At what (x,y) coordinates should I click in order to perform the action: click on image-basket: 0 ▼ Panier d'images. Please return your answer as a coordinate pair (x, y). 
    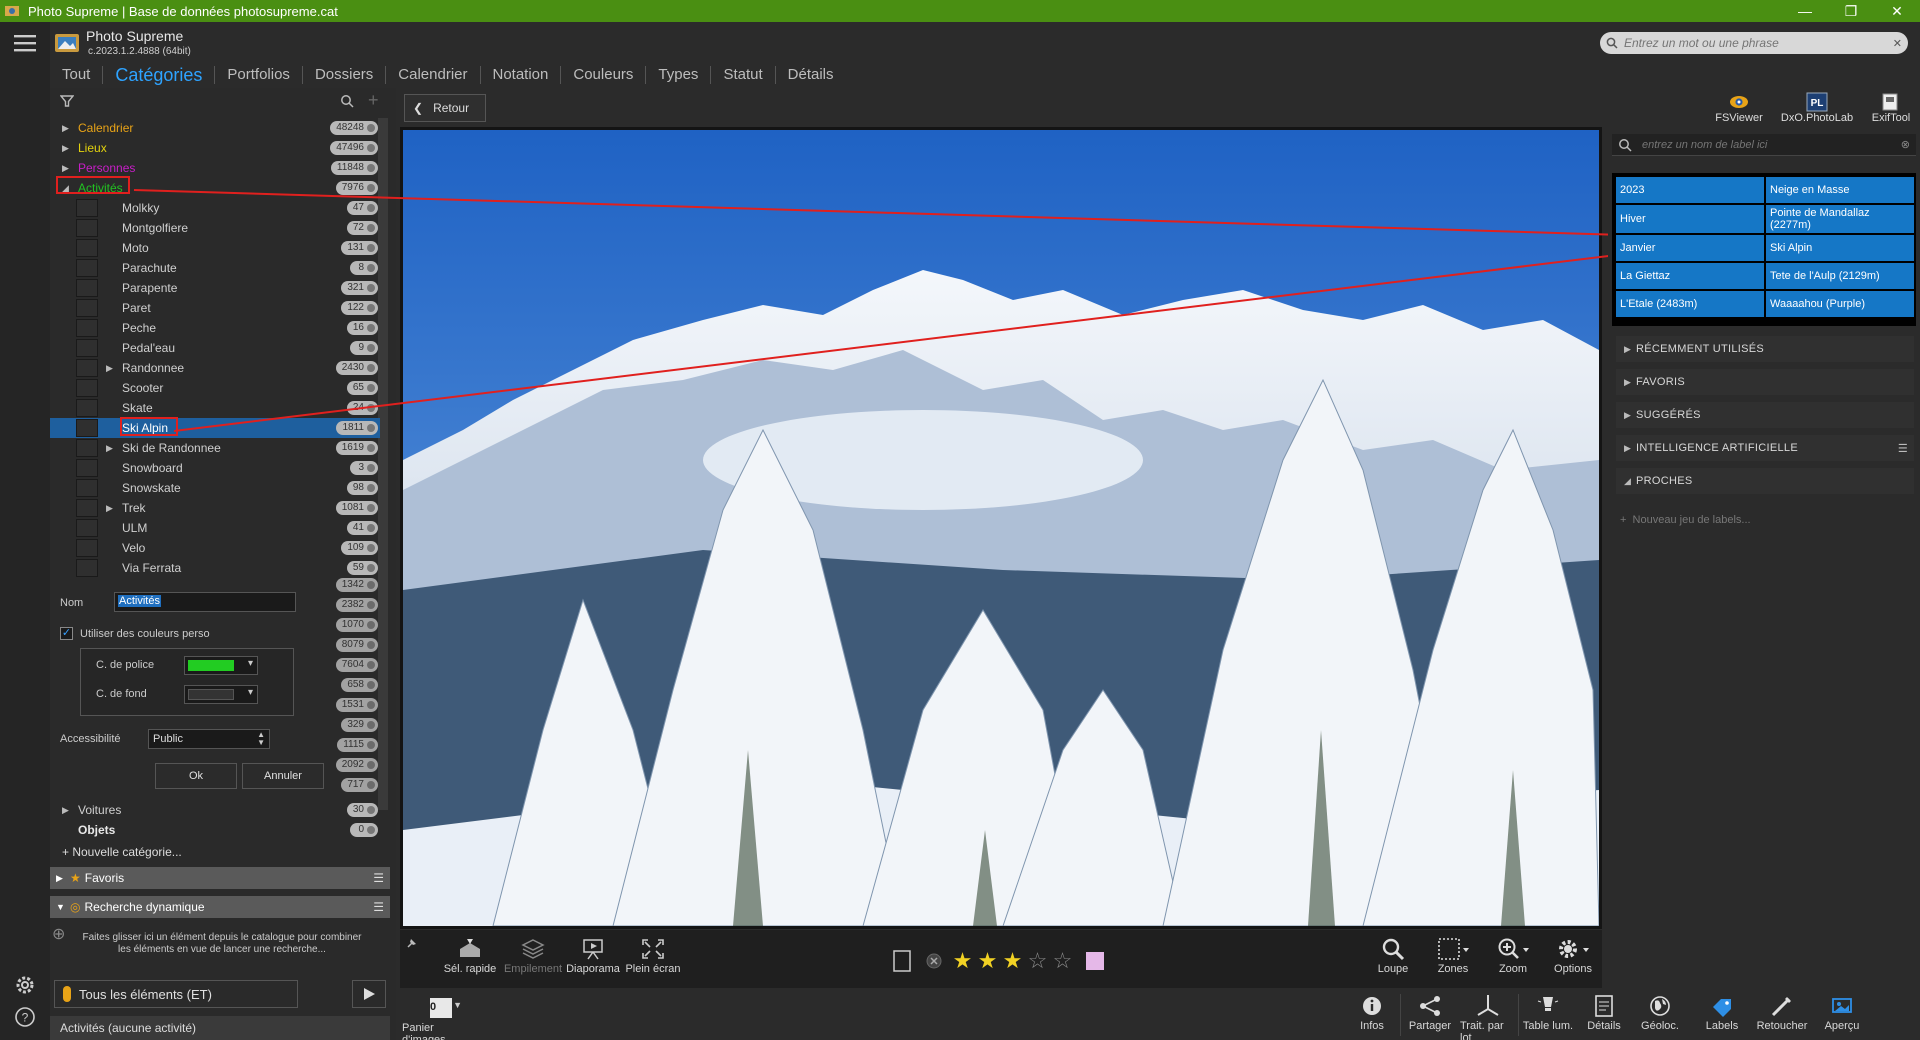
    Looking at the image, I should click on (441, 1017).